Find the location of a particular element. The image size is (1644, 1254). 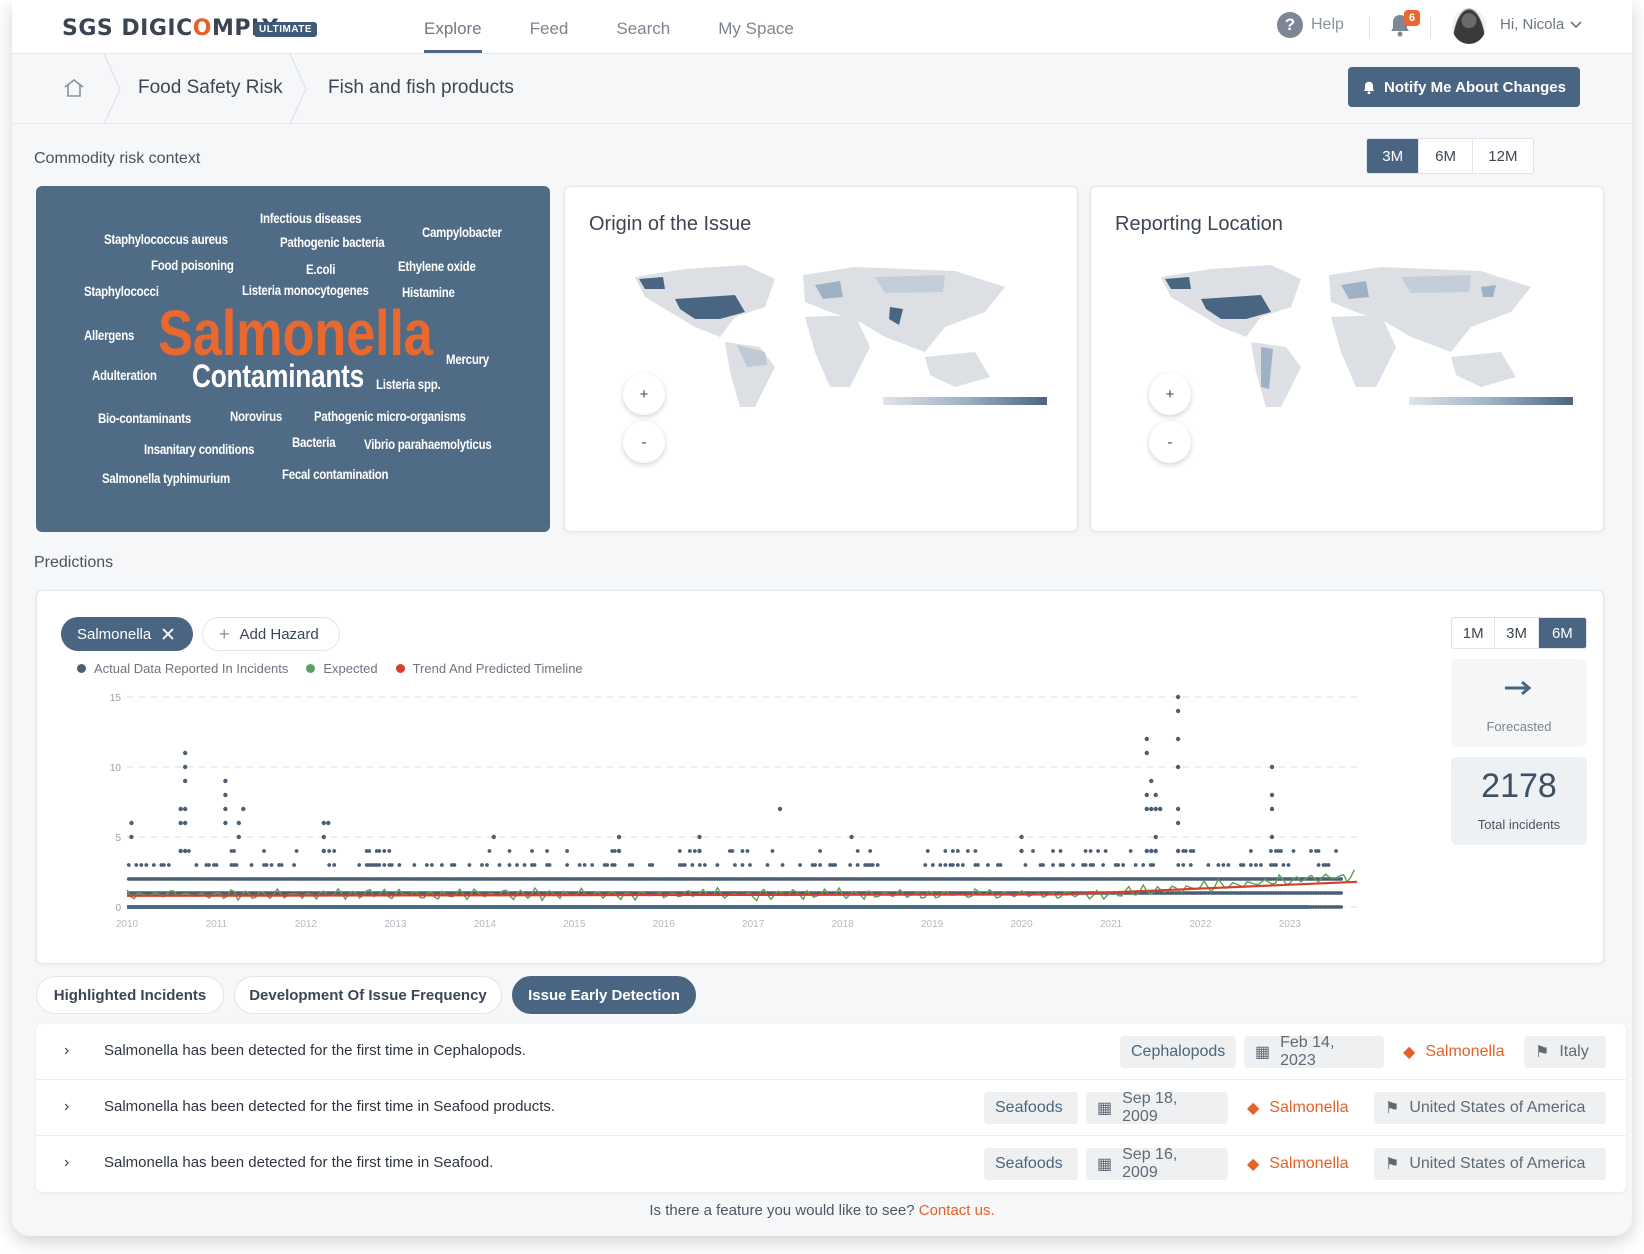

wordcloud-term: Food poisoning is located at coordinates (192, 265).